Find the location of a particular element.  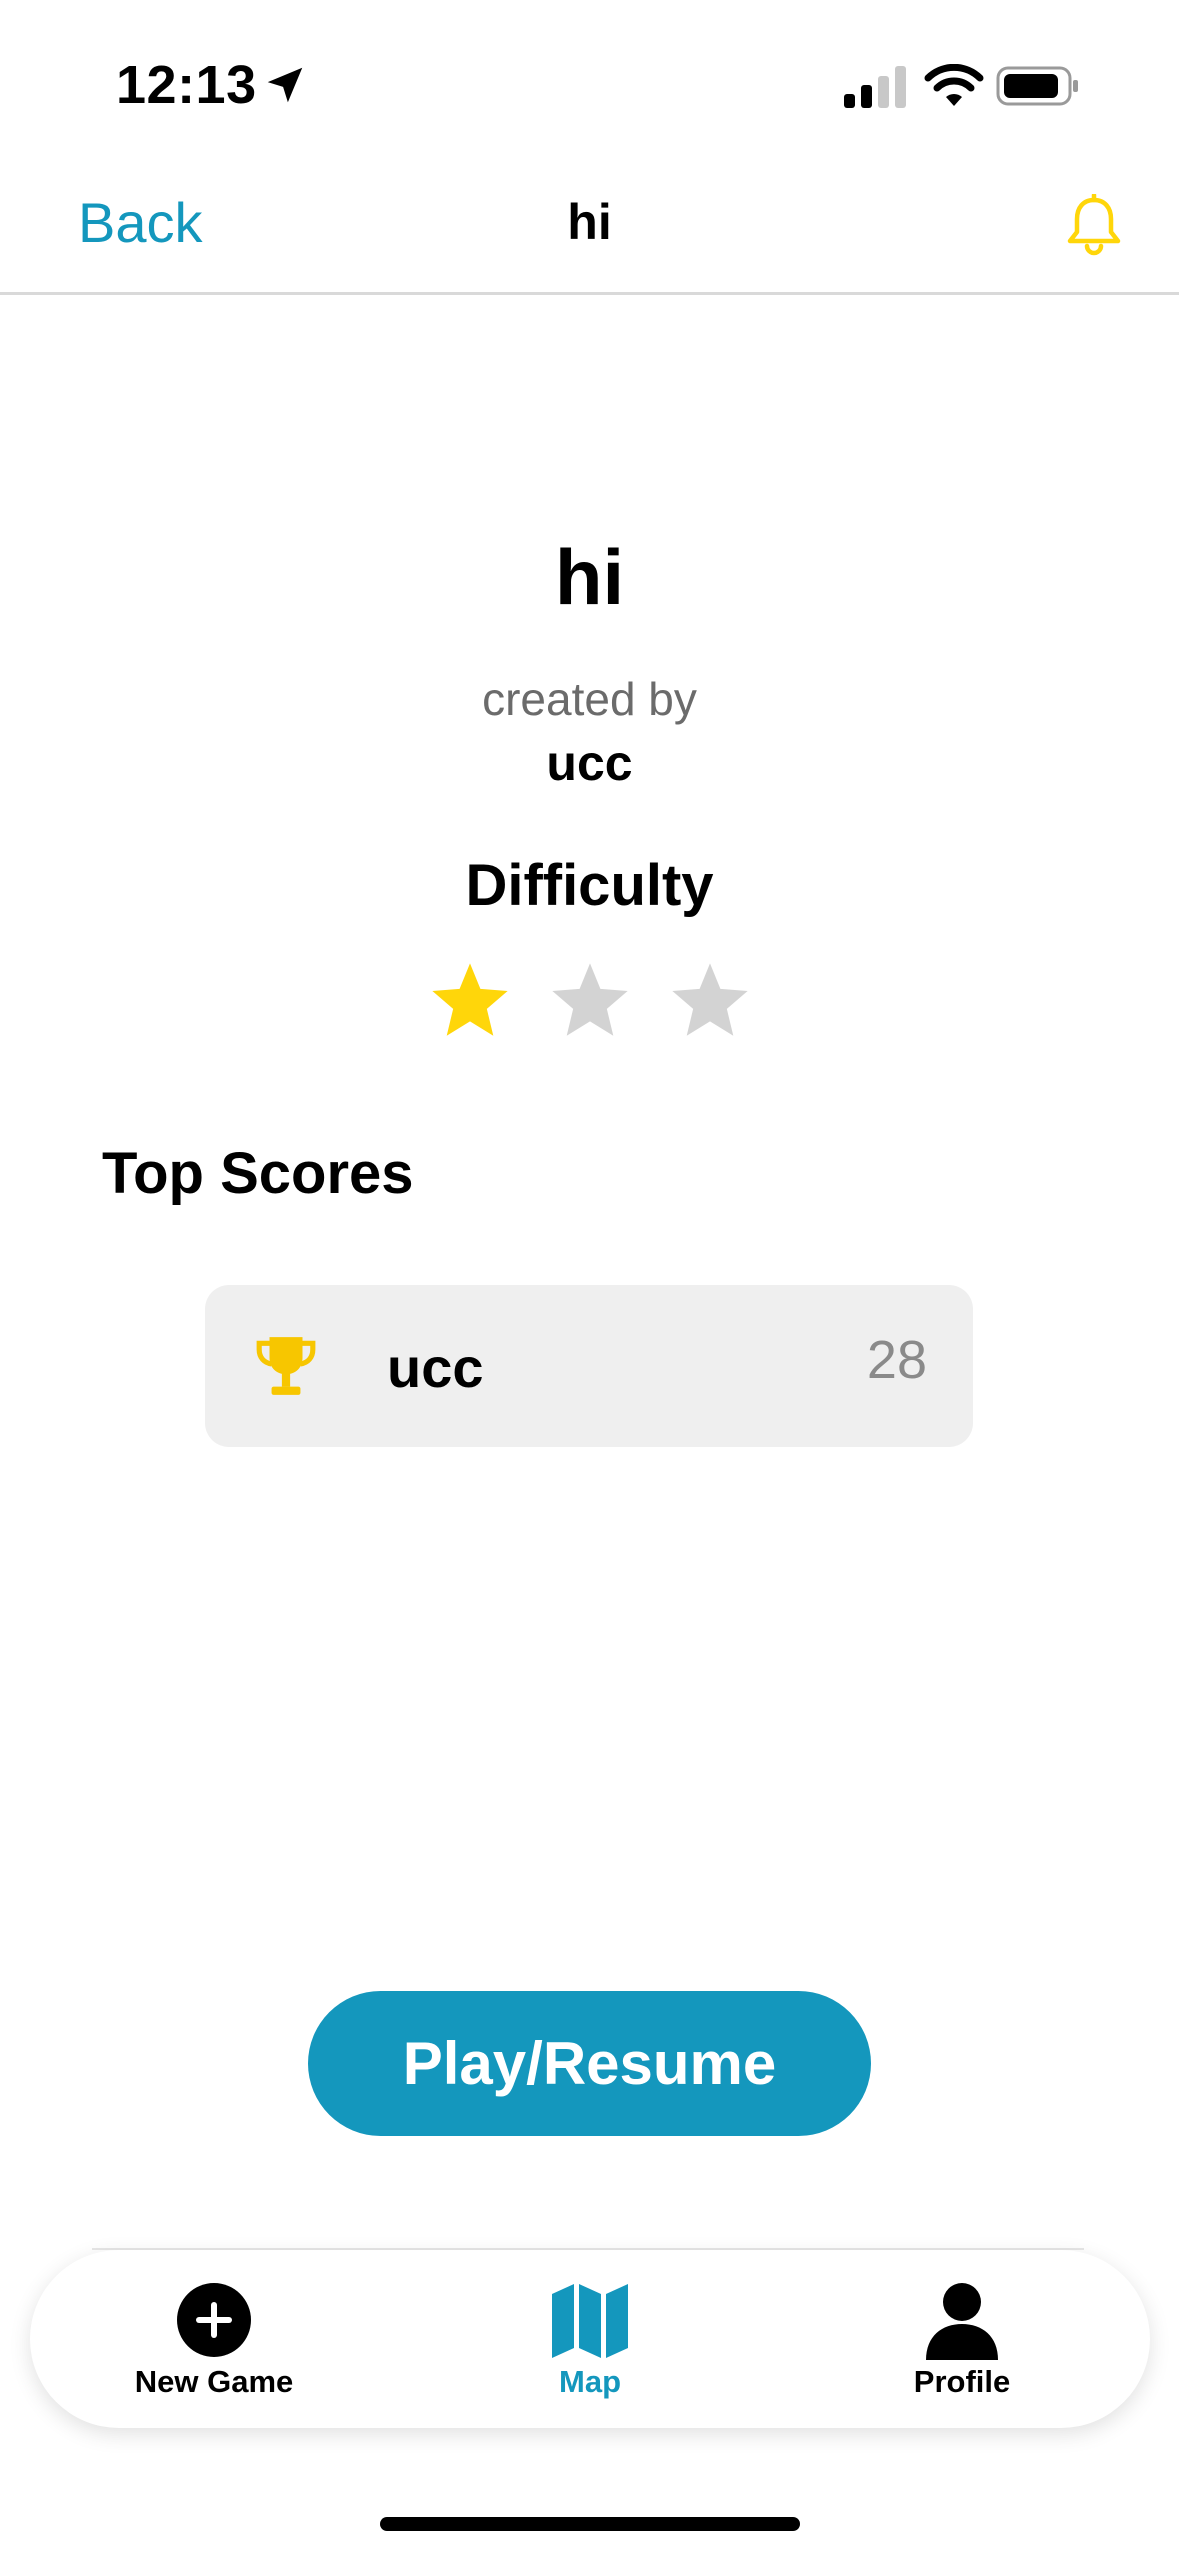

tab-map: Map is located at coordinates (590, 2339).